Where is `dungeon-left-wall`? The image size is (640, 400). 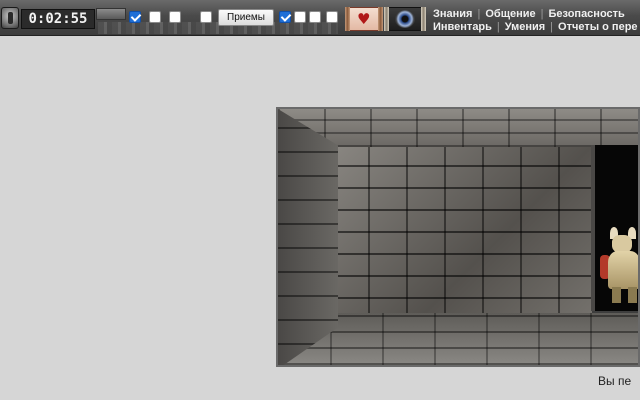 dungeon-left-wall is located at coordinates (308, 237).